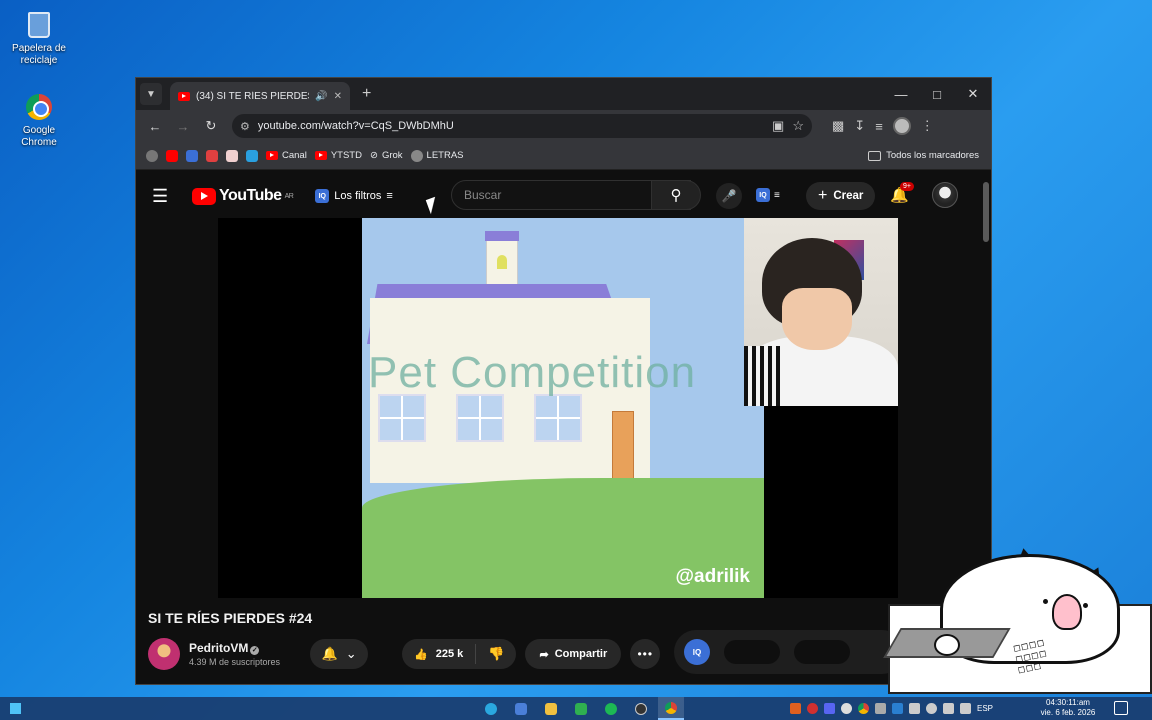 The image size is (1152, 720). I want to click on edge-icon, so click(491, 708).